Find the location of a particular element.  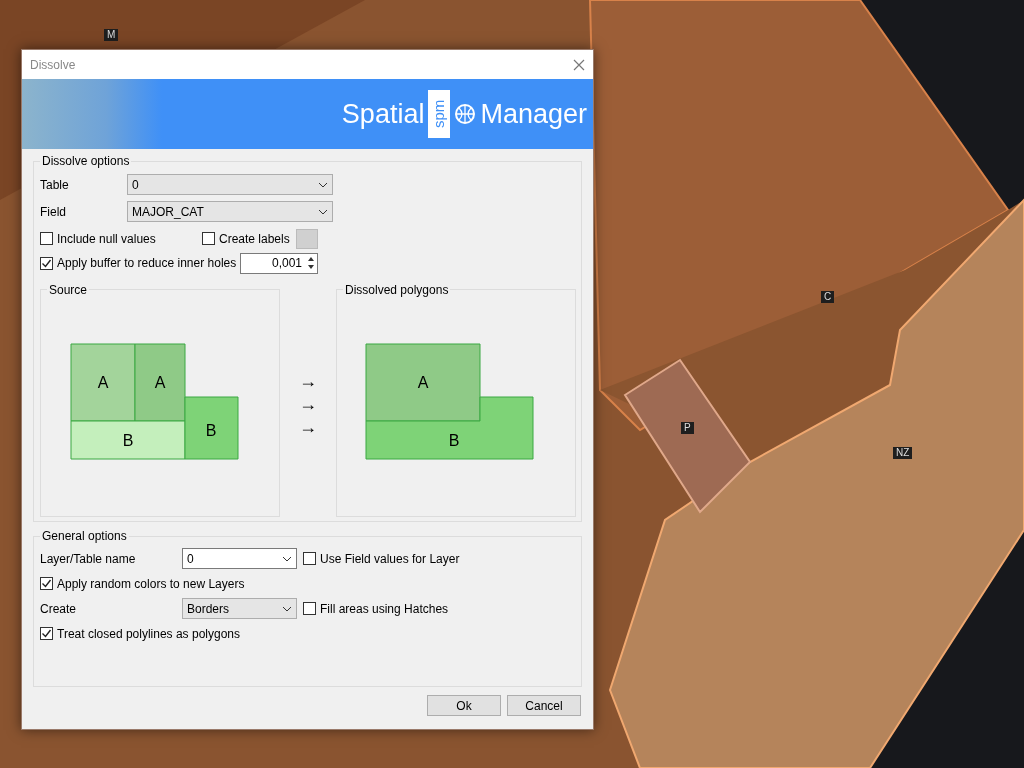

field-label: Table is located at coordinates (55, 185).